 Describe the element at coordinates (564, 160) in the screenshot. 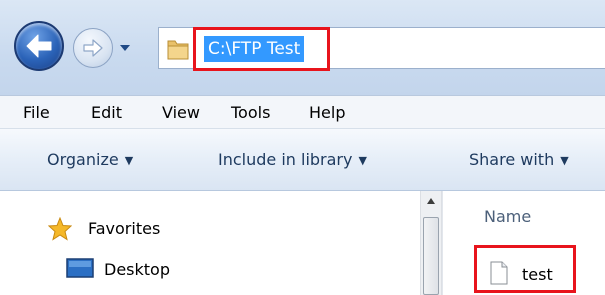

I see `share-with-dropdown-icon: ▼` at that location.